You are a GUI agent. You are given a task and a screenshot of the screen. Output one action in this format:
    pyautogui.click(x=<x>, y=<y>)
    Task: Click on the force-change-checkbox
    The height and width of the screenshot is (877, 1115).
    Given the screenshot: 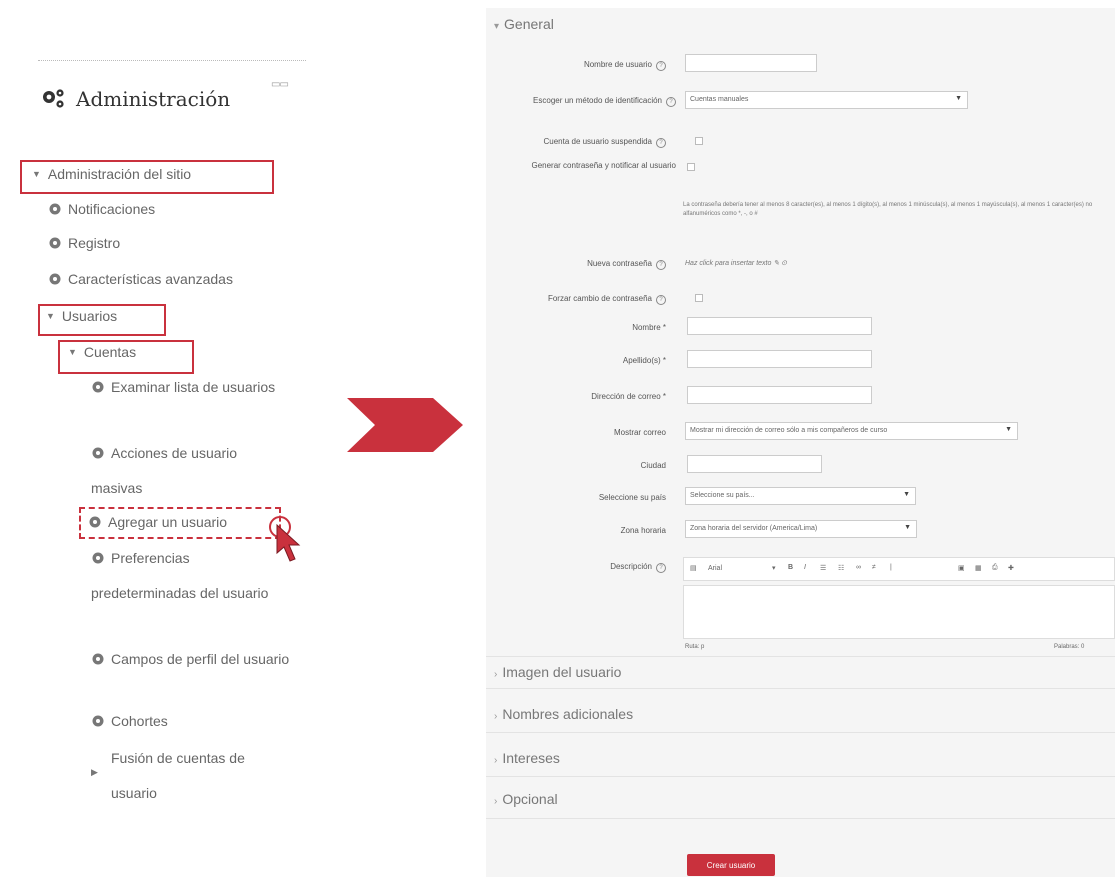 What is the action you would take?
    pyautogui.click(x=699, y=298)
    